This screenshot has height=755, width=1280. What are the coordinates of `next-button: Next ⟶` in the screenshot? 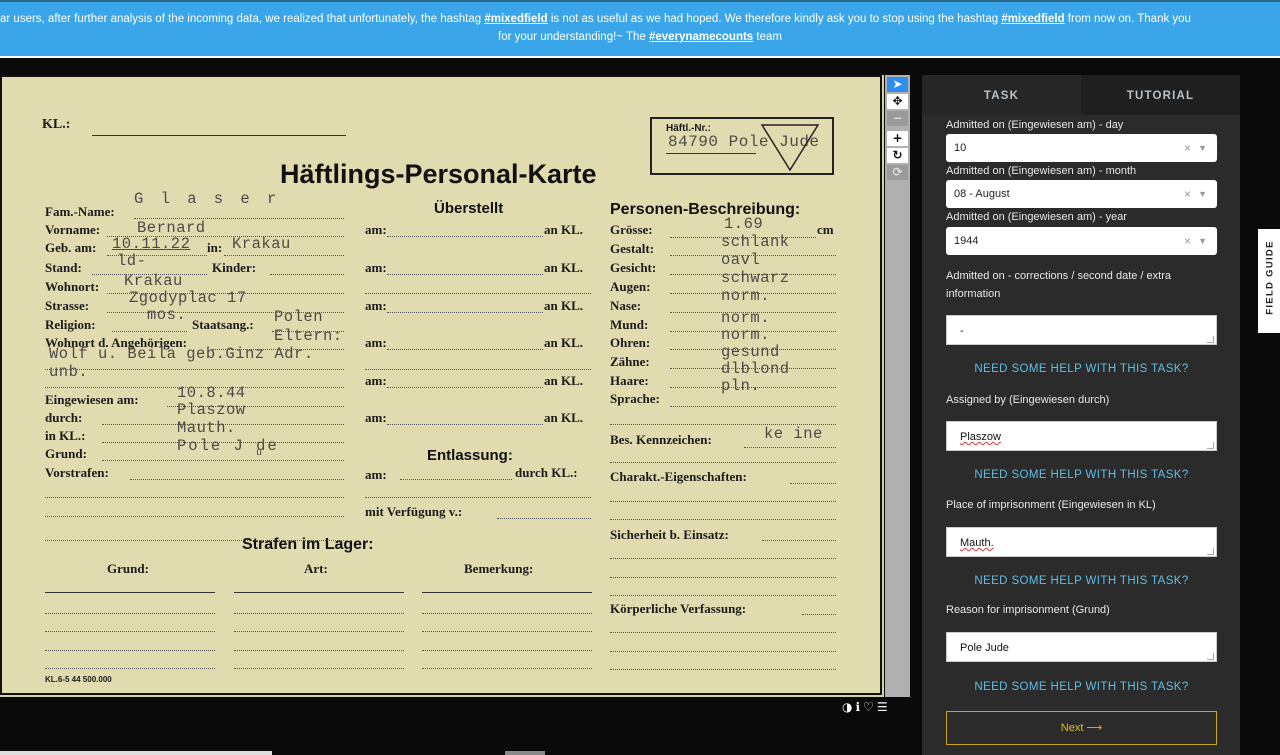 It's located at (1081, 728).